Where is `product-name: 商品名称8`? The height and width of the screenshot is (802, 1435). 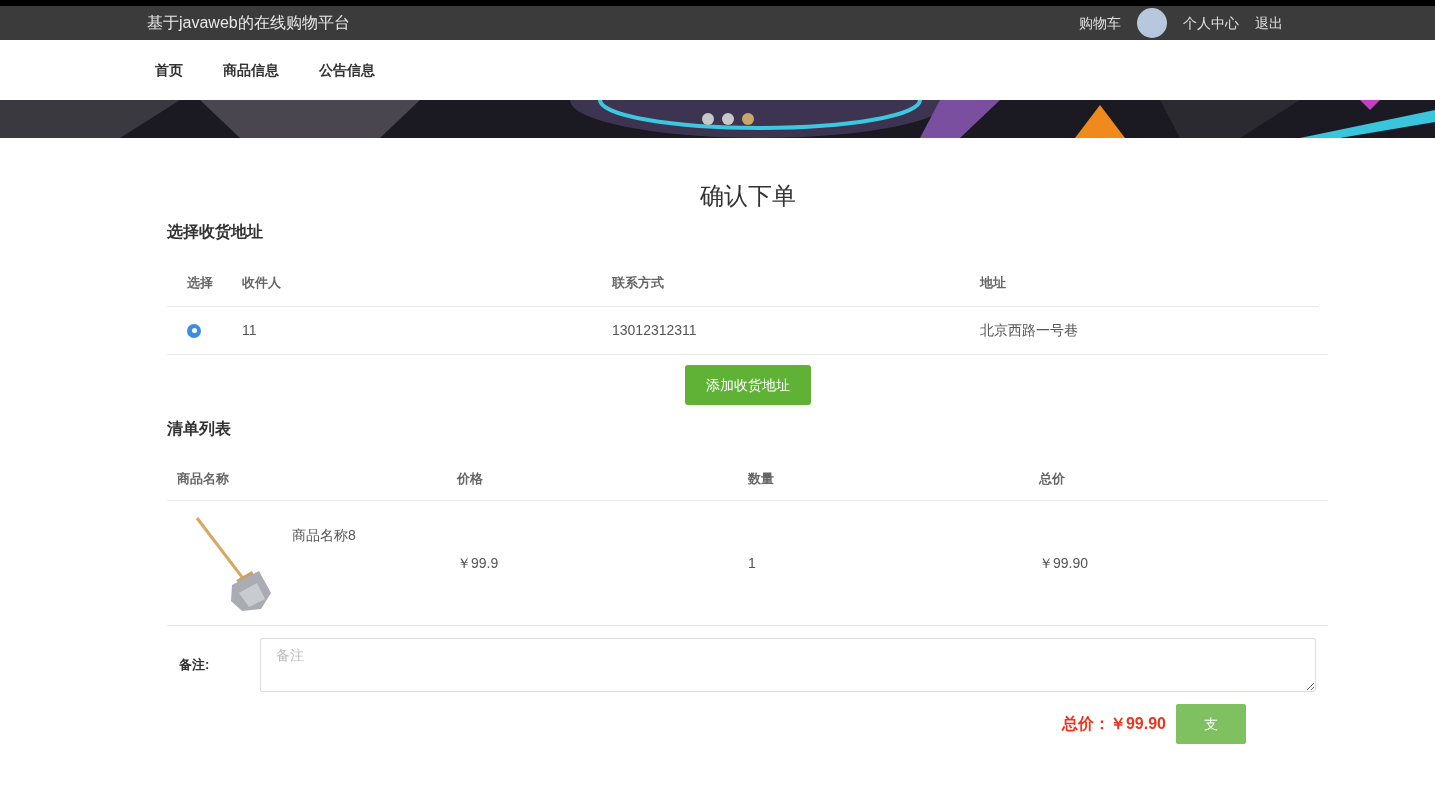 product-name: 商品名称8 is located at coordinates (324, 535).